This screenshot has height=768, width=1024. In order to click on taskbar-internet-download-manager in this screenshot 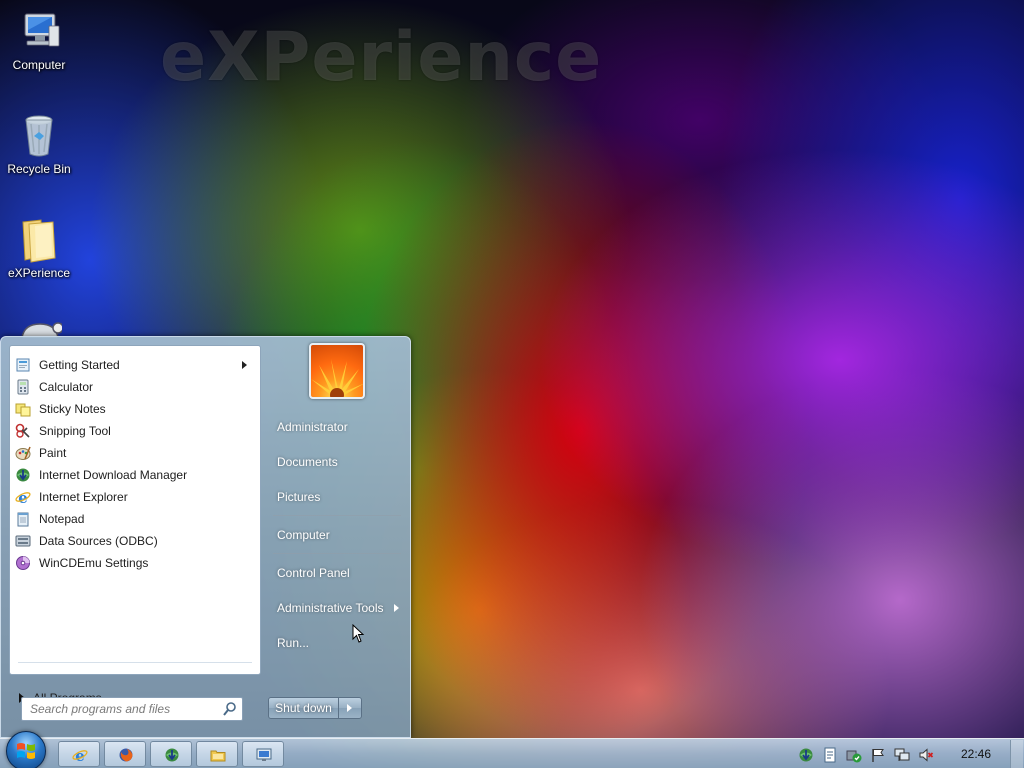, I will do `click(171, 754)`.